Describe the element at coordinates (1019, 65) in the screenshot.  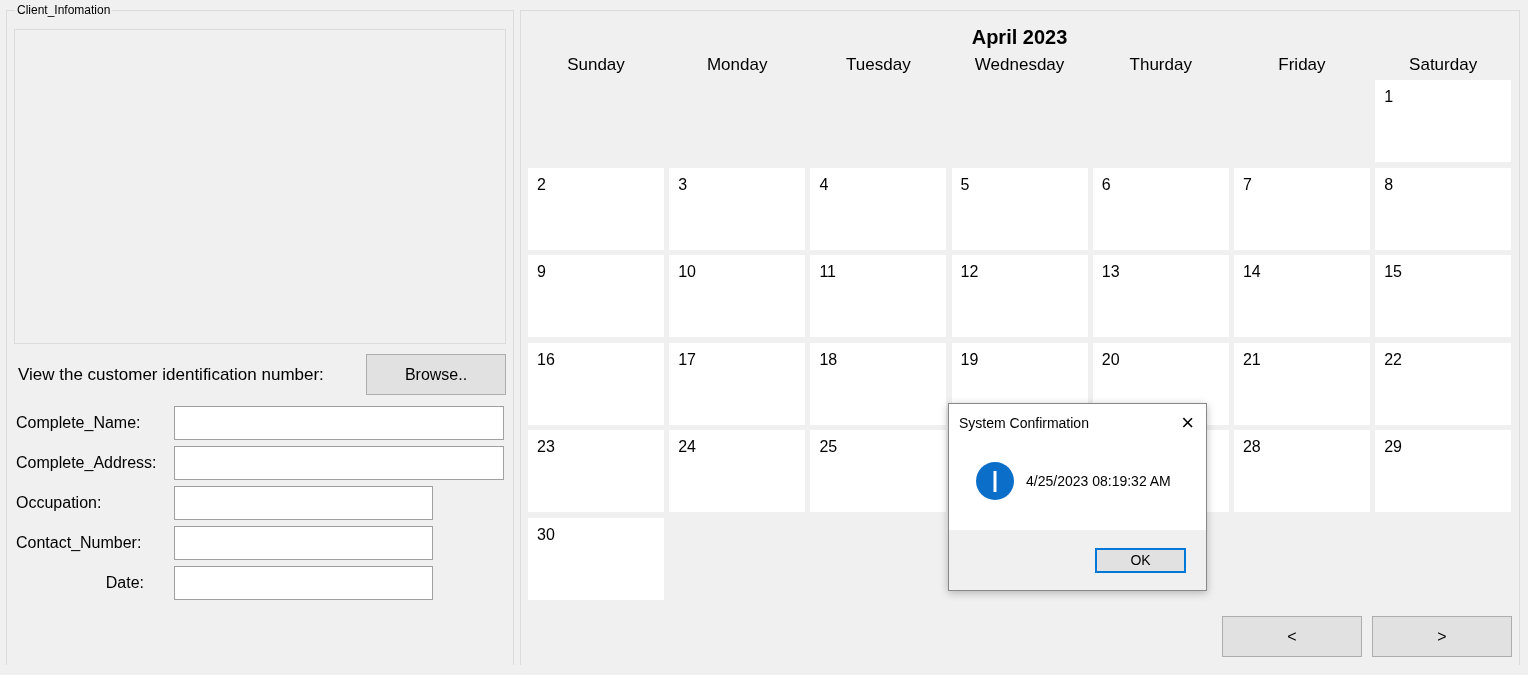
I see `weekday-label: Wednesday` at that location.